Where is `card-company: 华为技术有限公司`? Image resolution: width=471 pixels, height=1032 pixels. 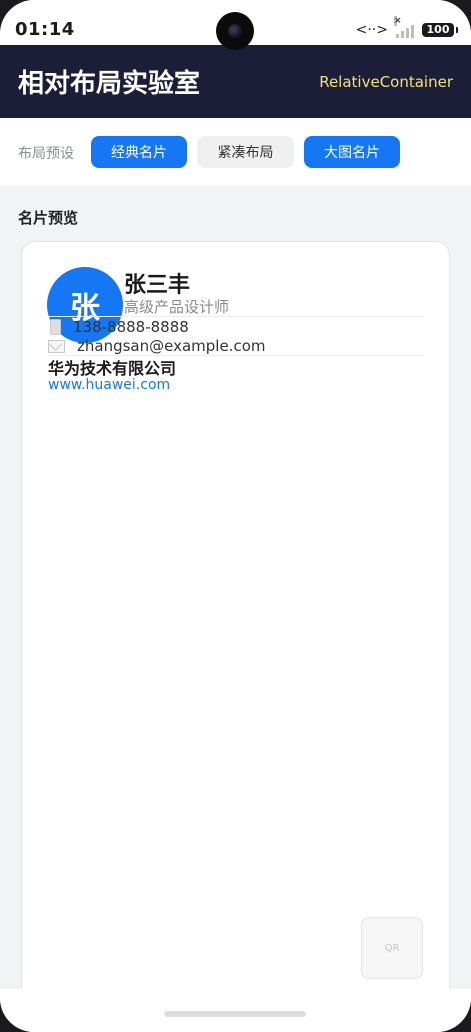 card-company: 华为技术有限公司 is located at coordinates (112, 368).